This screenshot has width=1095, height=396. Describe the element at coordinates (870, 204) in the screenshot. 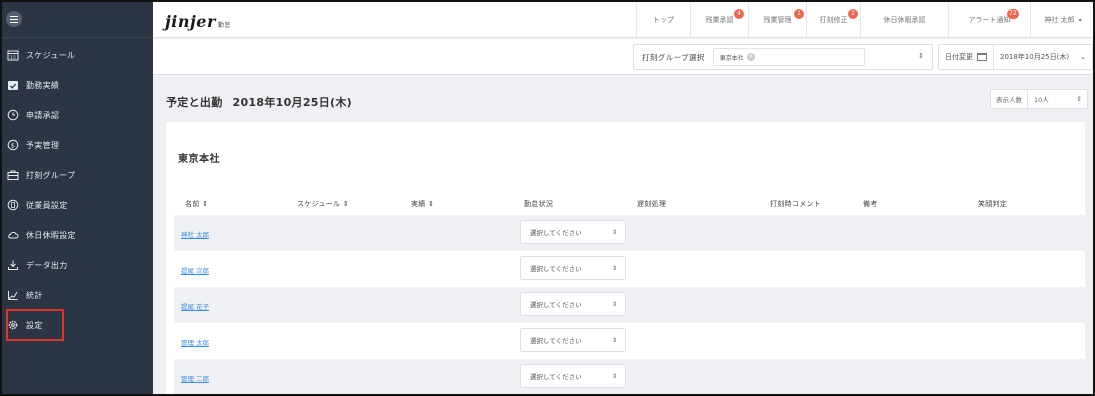

I see `col-header-notes: 備考` at that location.